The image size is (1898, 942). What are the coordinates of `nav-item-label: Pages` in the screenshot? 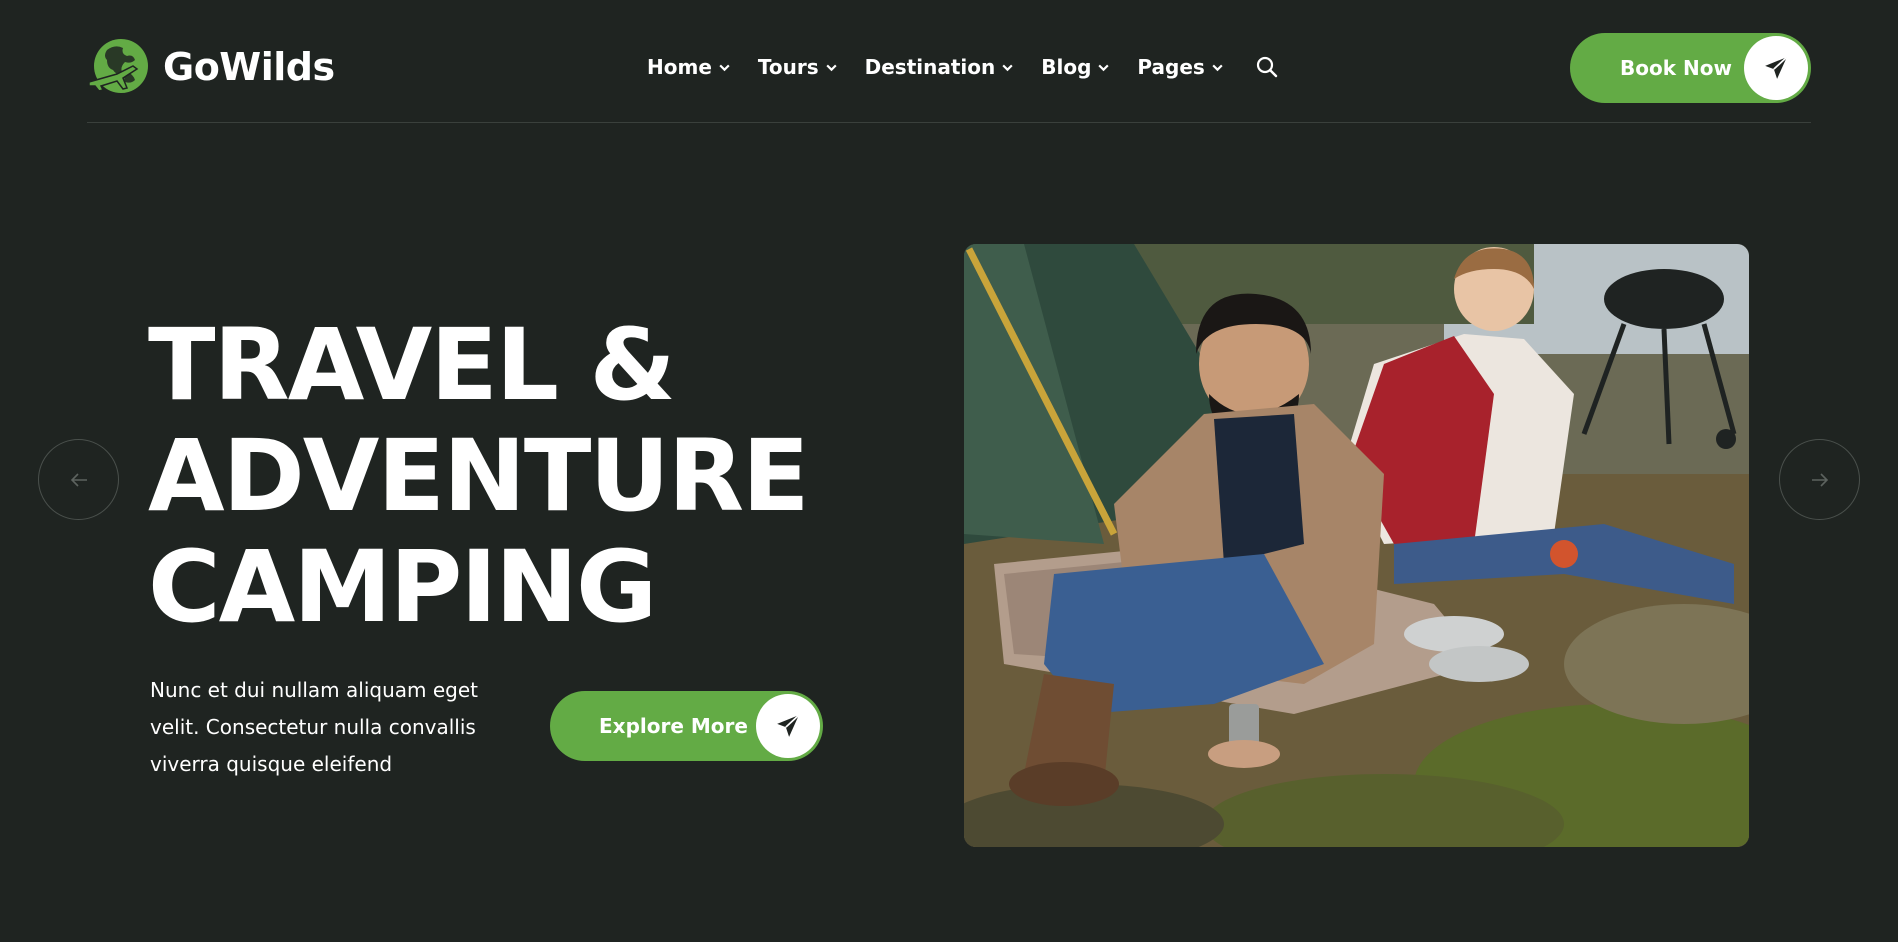 It's located at (1171, 67).